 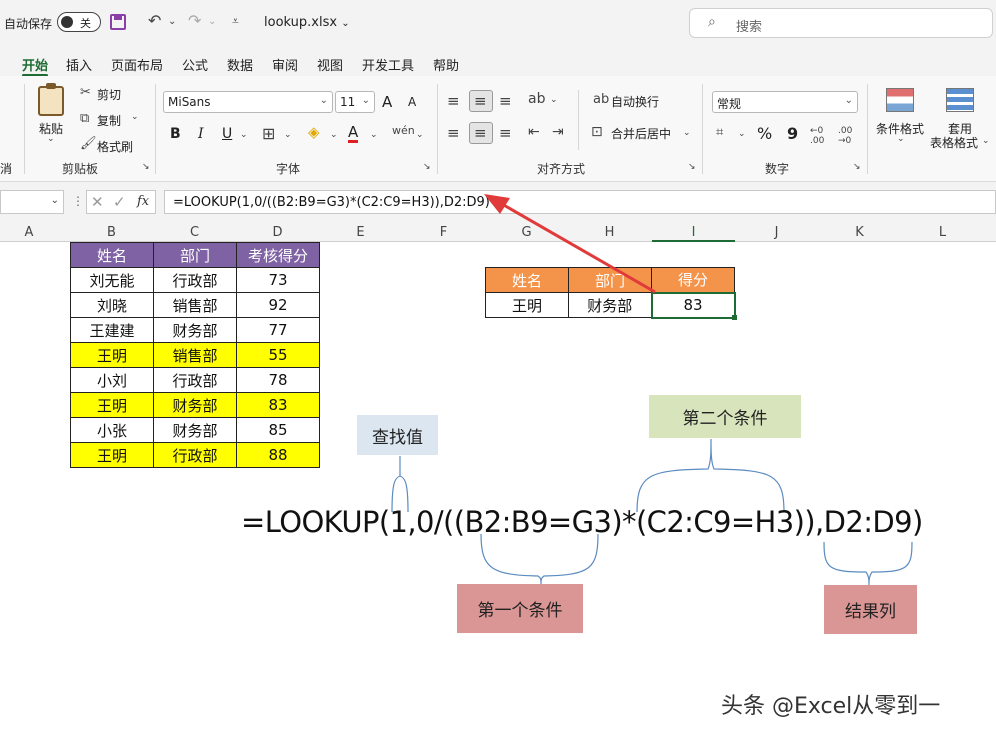 What do you see at coordinates (960, 100) in the screenshot?
I see `format-as-table-icon` at bounding box center [960, 100].